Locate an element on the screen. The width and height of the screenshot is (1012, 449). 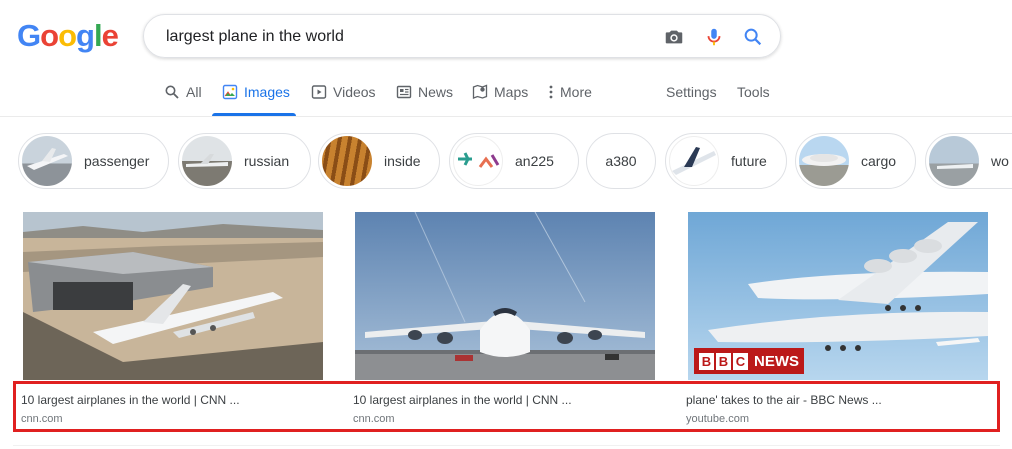
result-thumbnail: B B C NEWS is located at coordinates (838, 296).